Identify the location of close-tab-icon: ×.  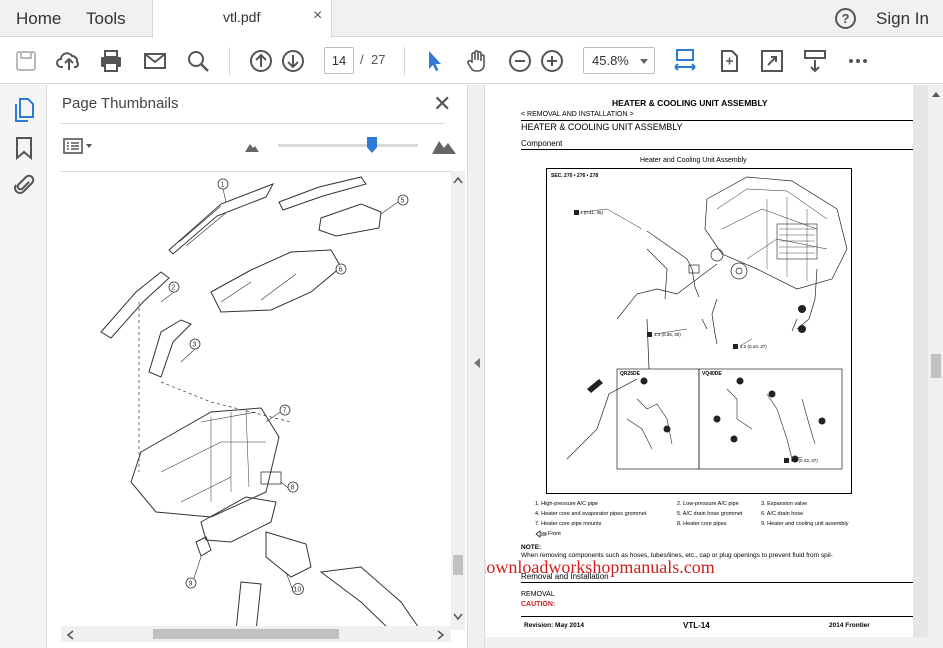
(317, 16).